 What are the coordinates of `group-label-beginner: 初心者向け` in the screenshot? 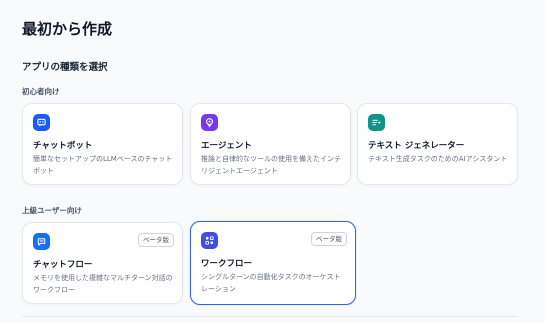 It's located at (41, 91).